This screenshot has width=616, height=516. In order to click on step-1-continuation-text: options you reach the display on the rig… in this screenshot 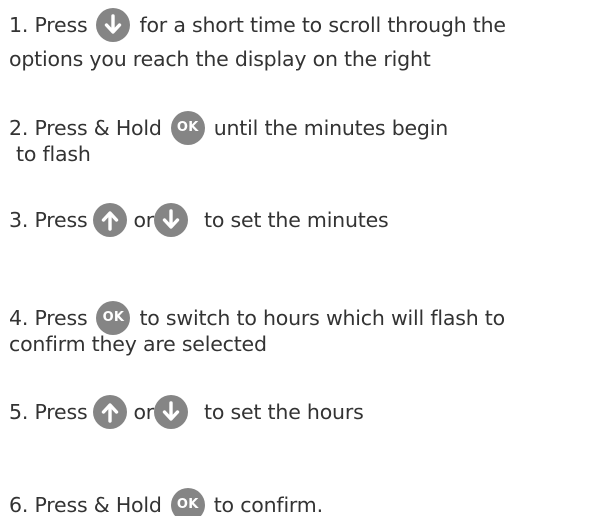, I will do `click(220, 59)`.